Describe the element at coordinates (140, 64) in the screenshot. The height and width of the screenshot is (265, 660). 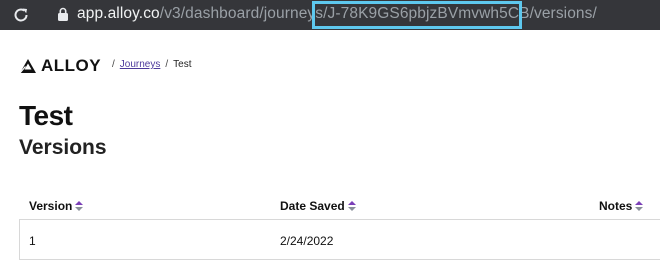
I see `breadcrumb-journeys-link: Journeys` at that location.